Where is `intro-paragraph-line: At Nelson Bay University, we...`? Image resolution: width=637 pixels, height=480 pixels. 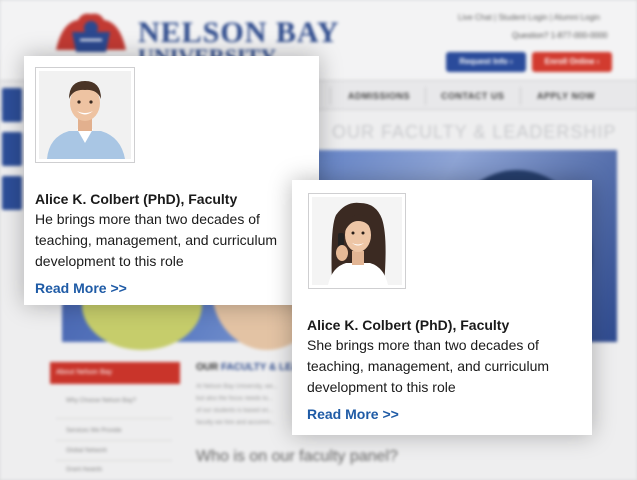
intro-paragraph-line: At Nelson Bay University, we... is located at coordinates (237, 387).